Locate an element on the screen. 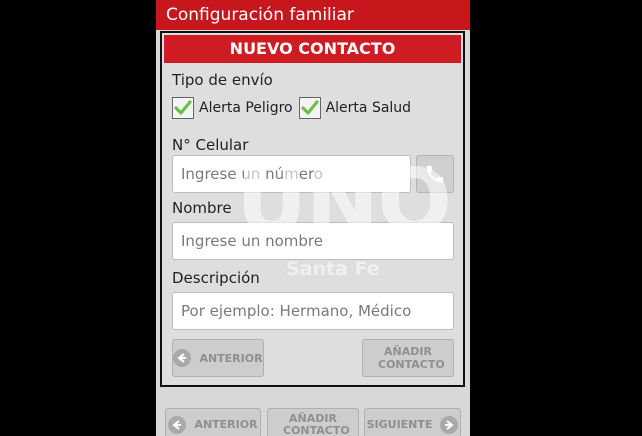  dialog-back-button: ANTERIOR is located at coordinates (218, 358).